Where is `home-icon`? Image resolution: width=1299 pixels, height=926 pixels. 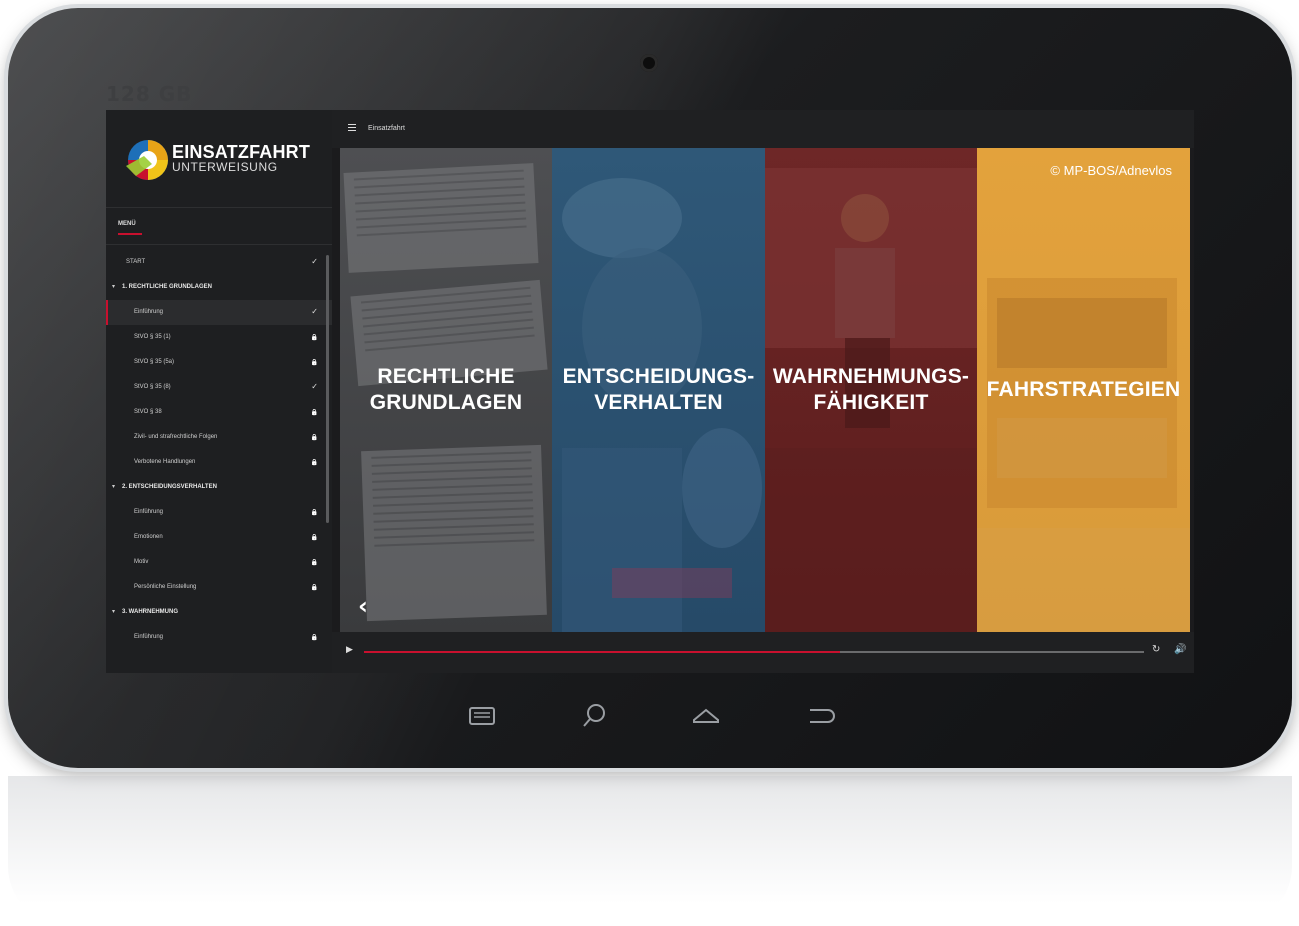 home-icon is located at coordinates (706, 716).